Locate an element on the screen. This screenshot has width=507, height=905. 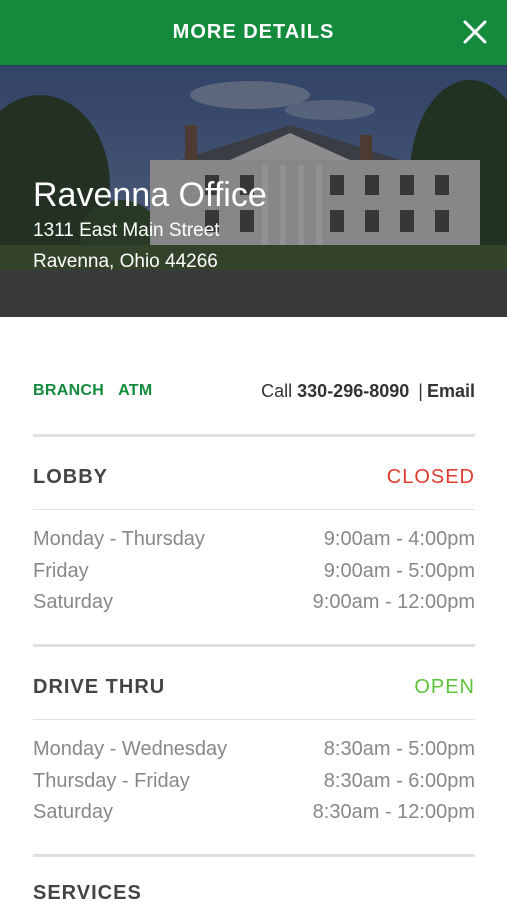
lobby-divider is located at coordinates (254, 509).